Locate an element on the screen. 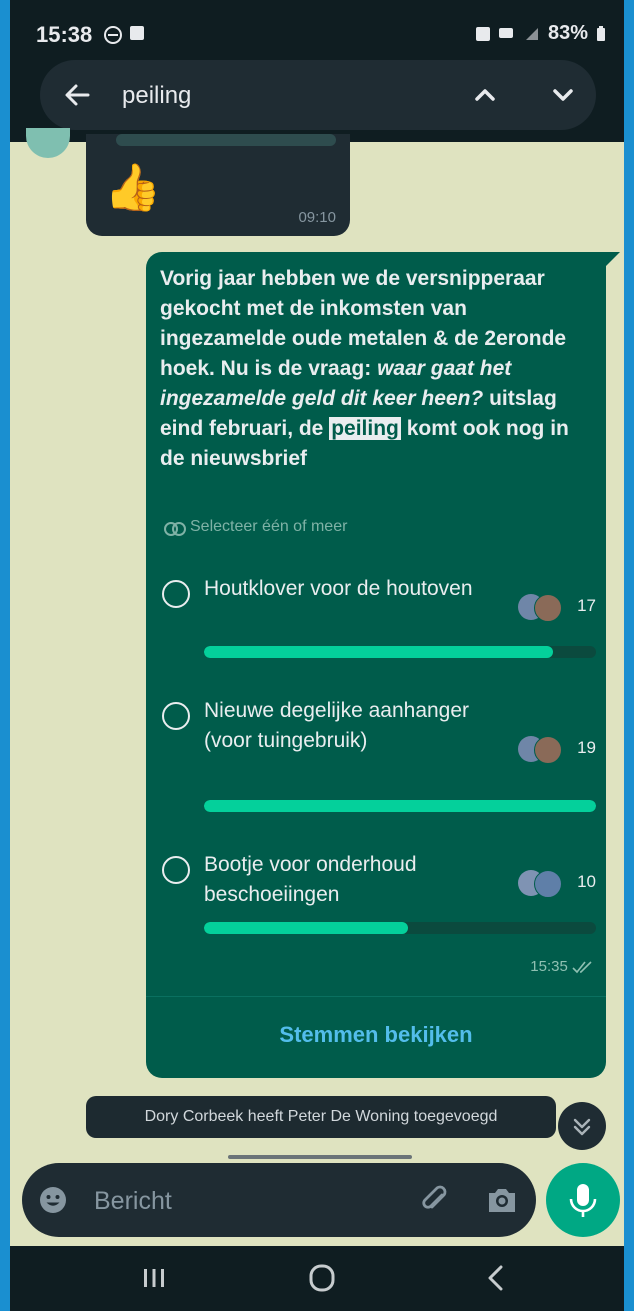 The height and width of the screenshot is (1311, 634). select-hint: Selecteer één of meer is located at coordinates (255, 527).